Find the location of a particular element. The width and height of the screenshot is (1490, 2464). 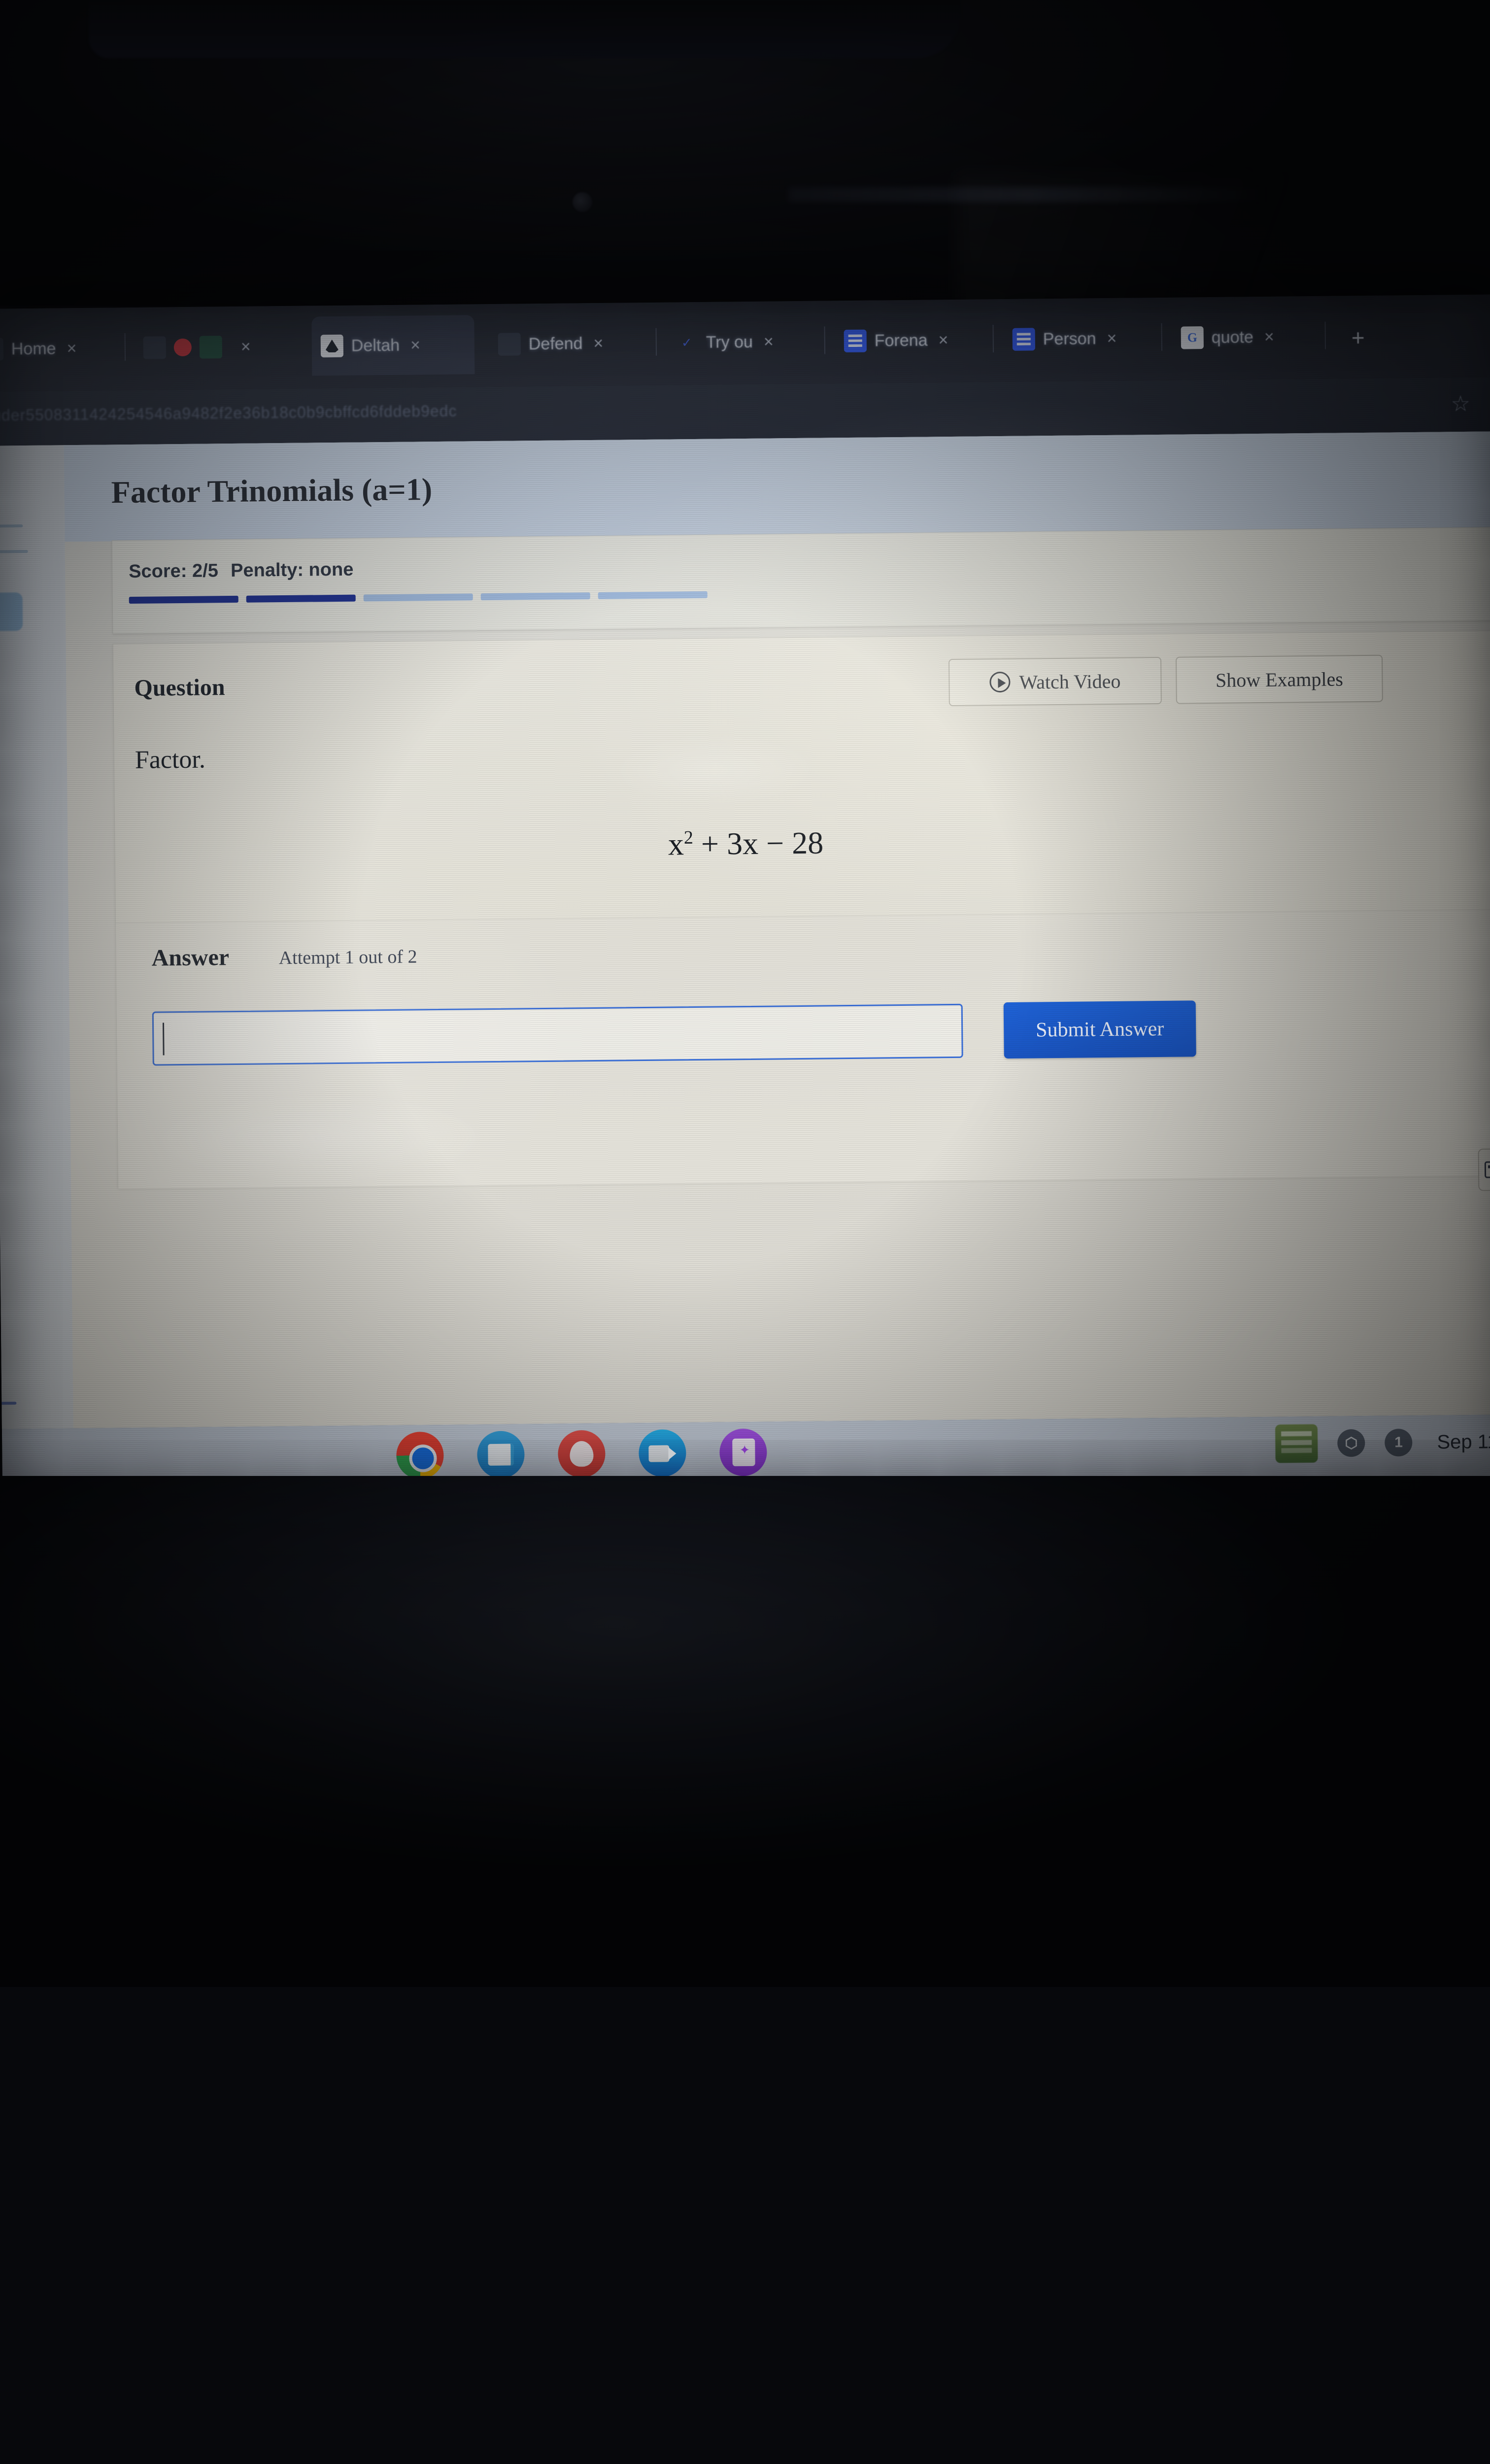

answer-section-label: Answer is located at coordinates (190, 958).